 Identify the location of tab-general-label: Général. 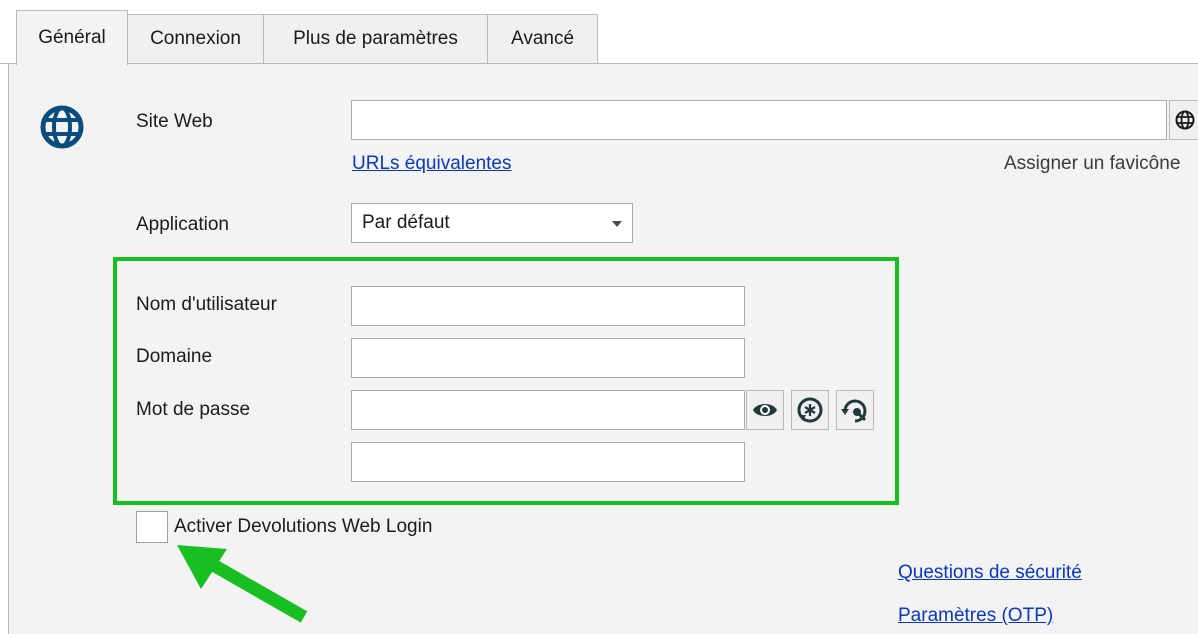
(72, 37).